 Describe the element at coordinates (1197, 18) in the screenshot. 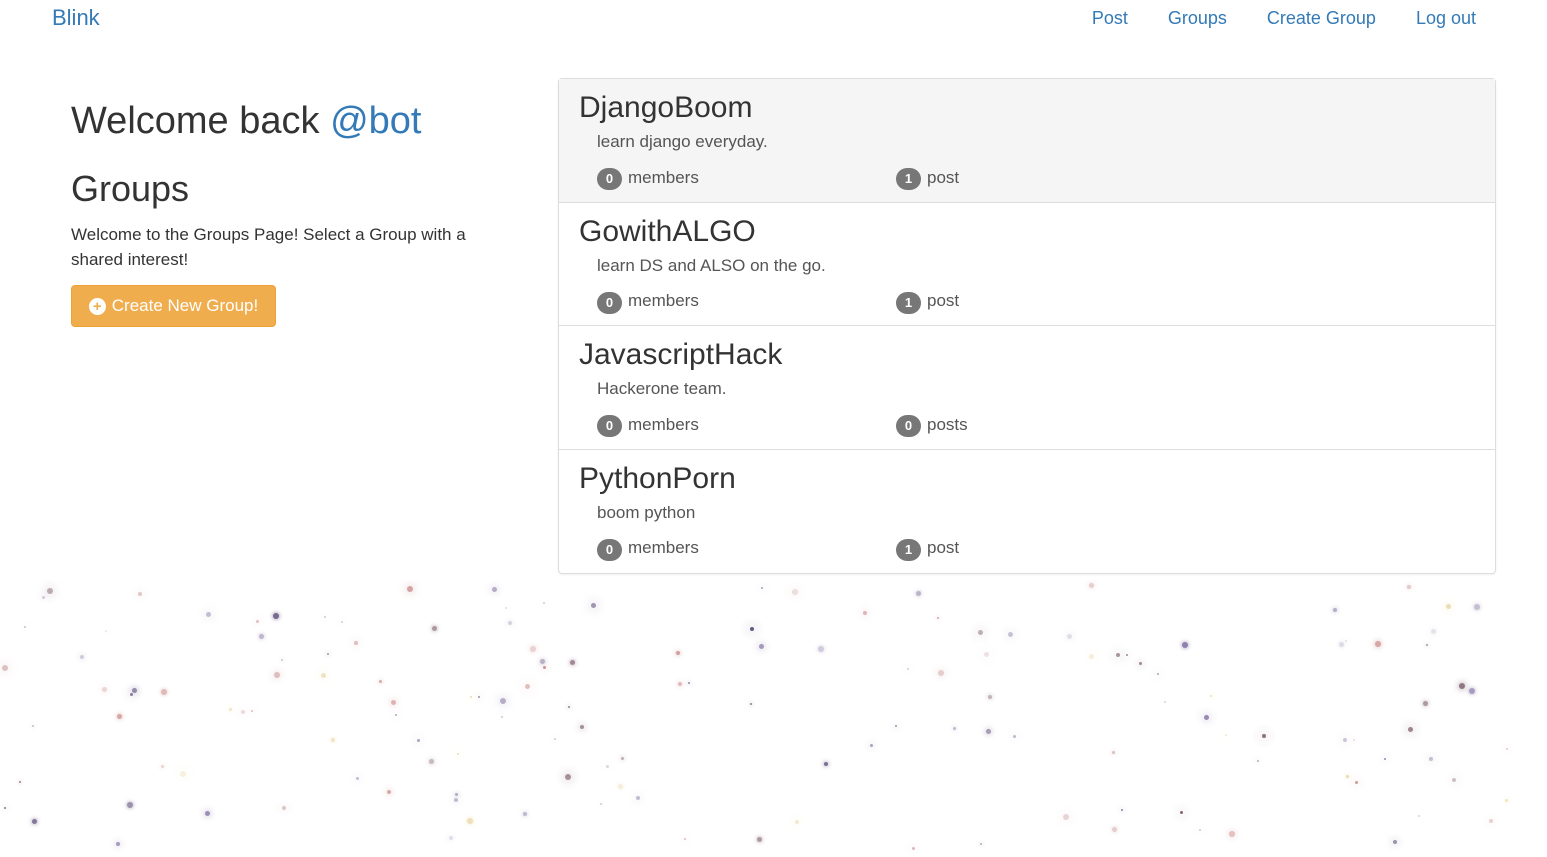

I see `nav-groups-link: Groups` at that location.